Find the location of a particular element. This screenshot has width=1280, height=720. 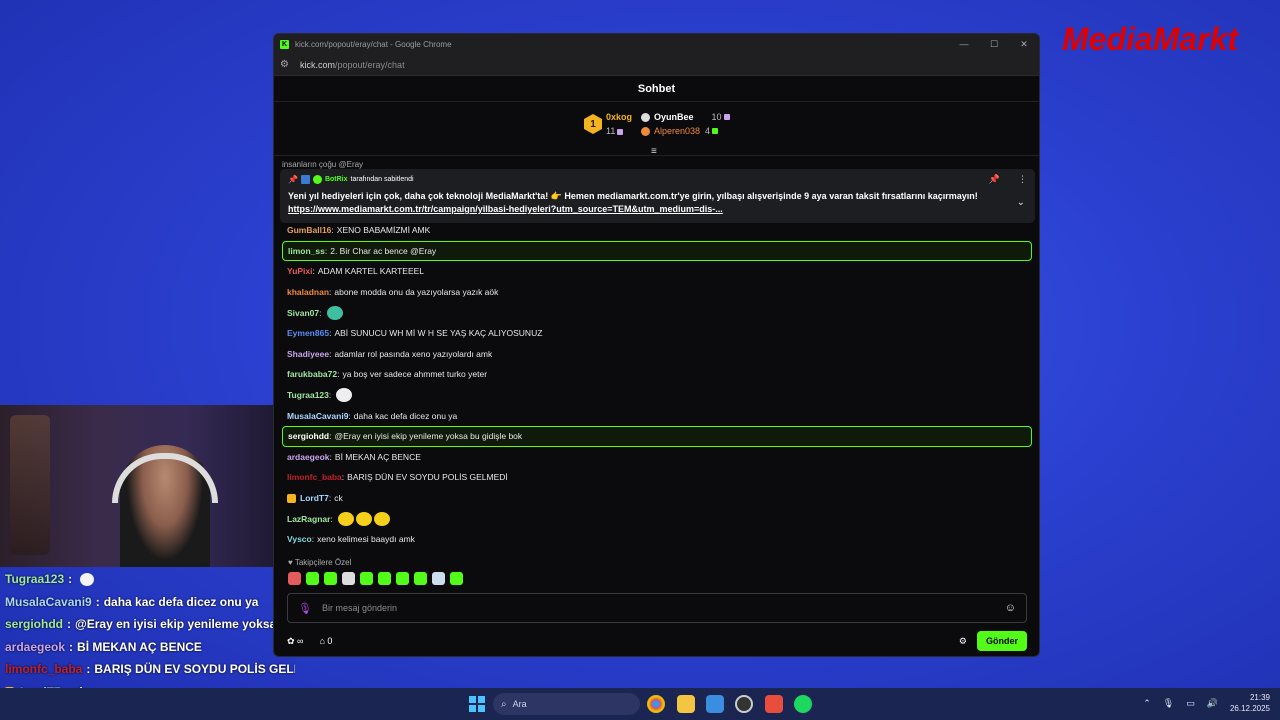

volume-icon: 🔊 is located at coordinates (1212, 703).